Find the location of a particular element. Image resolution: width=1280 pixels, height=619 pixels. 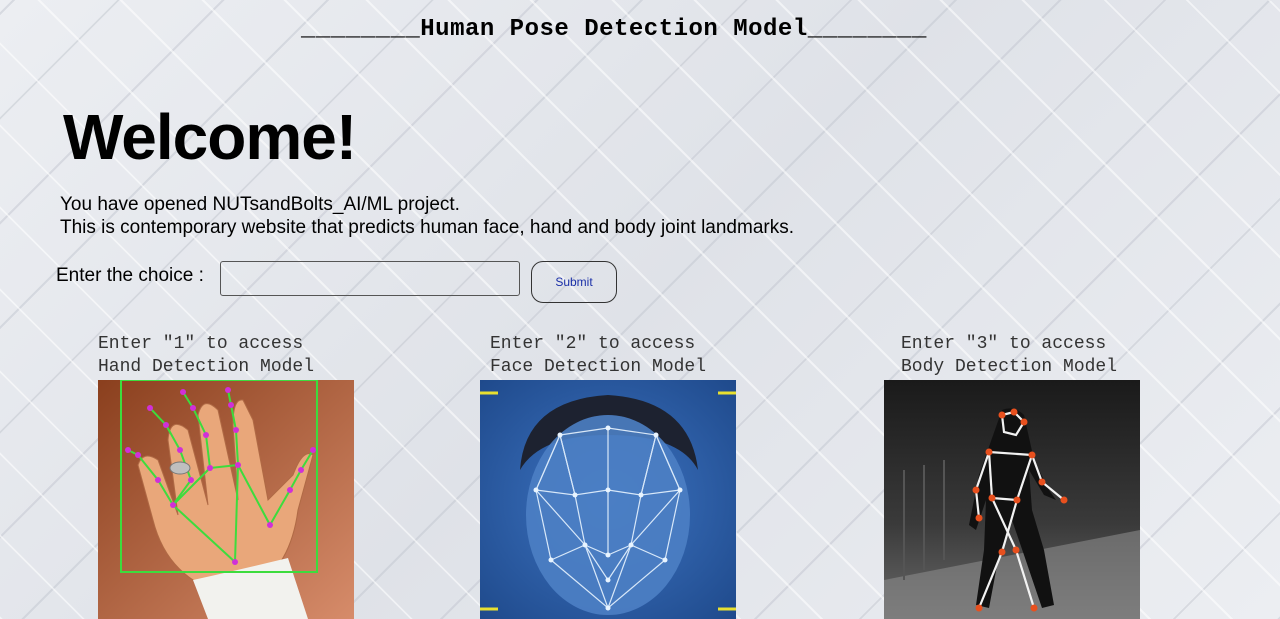

submit-button: Submit is located at coordinates (574, 282).